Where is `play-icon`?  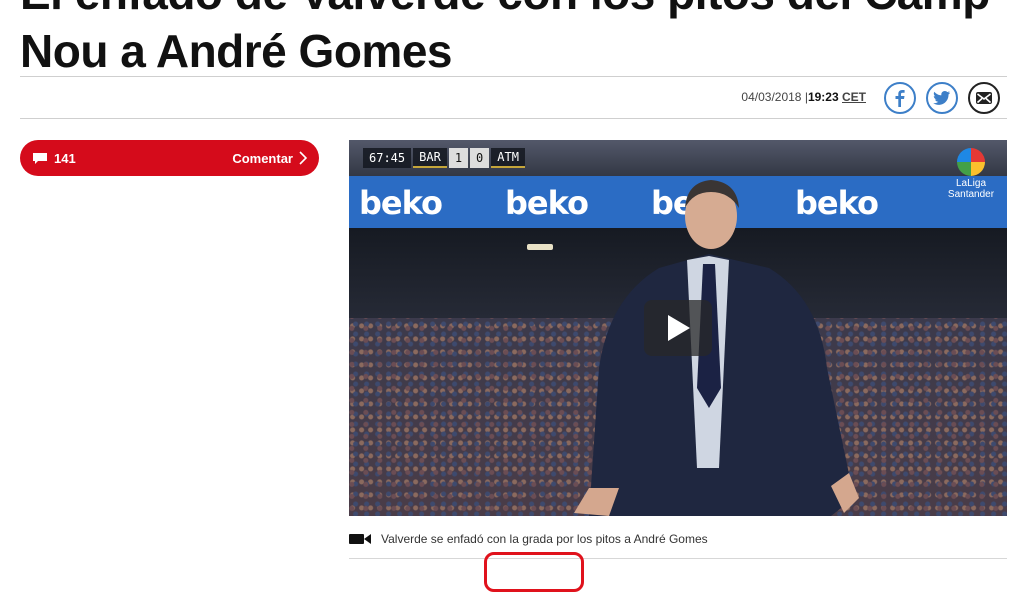 play-icon is located at coordinates (679, 328).